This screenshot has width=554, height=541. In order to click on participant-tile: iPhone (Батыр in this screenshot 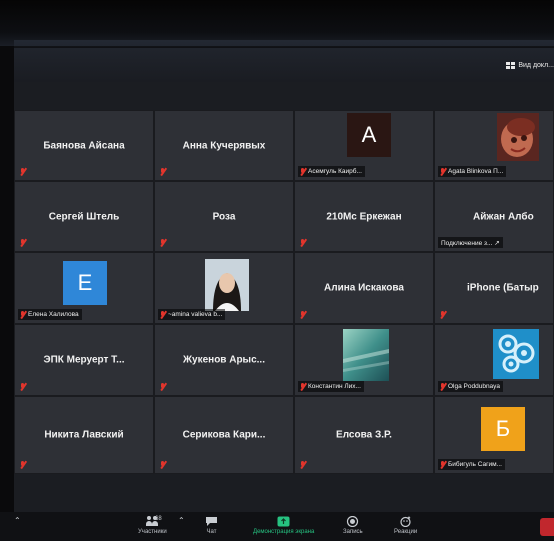, I will do `click(494, 288)`.